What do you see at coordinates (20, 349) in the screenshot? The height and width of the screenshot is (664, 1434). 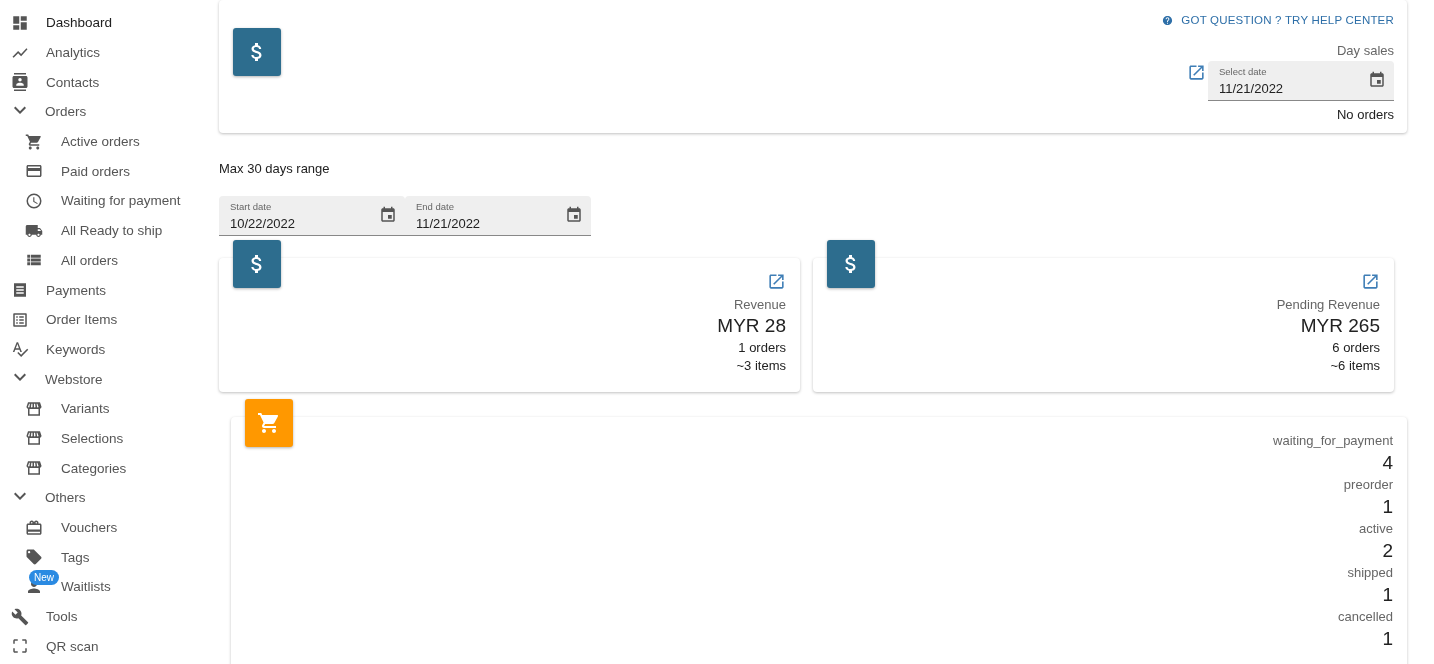 I see `spellcheck-icon` at bounding box center [20, 349].